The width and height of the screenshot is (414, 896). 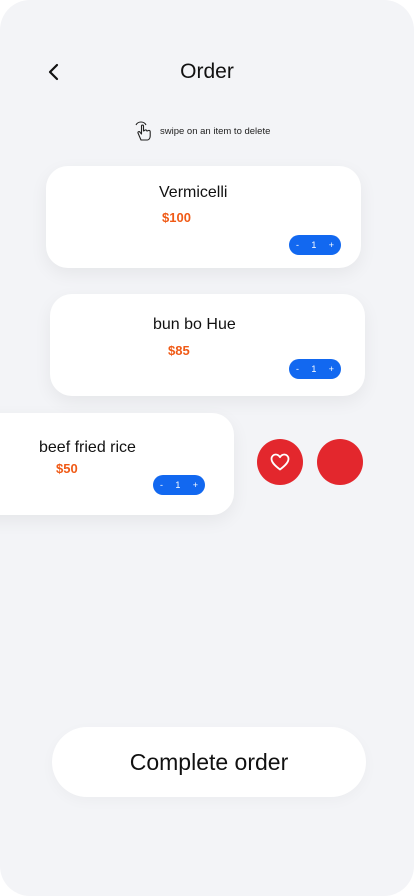 I want to click on favorite-button, so click(x=280, y=462).